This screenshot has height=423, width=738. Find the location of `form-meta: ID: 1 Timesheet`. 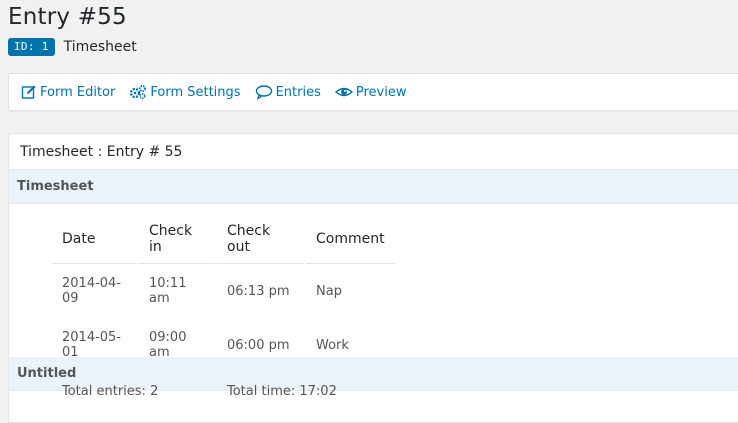

form-meta: ID: 1 Timesheet is located at coordinates (72, 47).